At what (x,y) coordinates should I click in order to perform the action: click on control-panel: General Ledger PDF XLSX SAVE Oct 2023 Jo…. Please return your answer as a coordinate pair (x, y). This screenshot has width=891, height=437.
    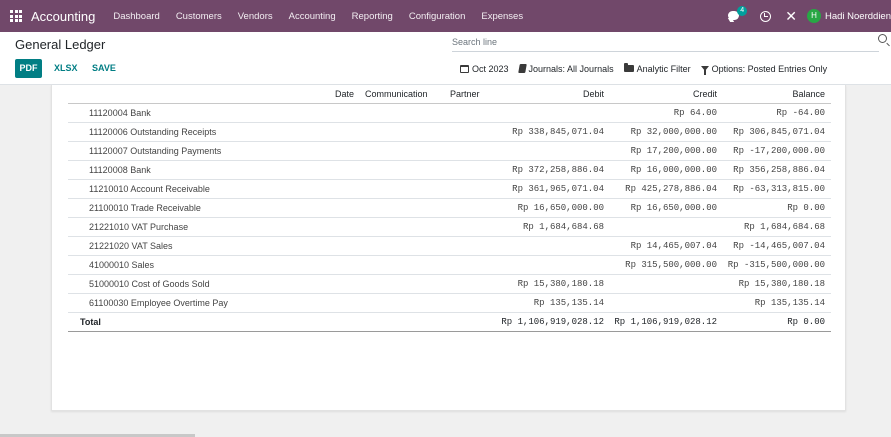
    Looking at the image, I should click on (445, 58).